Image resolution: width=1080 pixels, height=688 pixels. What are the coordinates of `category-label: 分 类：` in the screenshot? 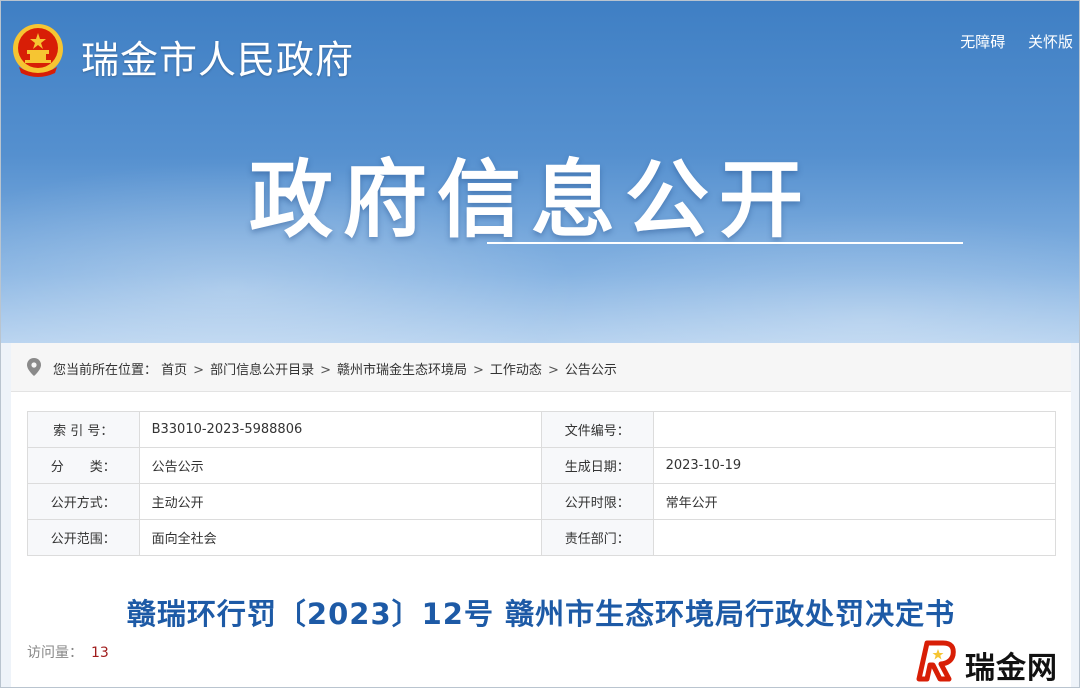 It's located at (83, 465).